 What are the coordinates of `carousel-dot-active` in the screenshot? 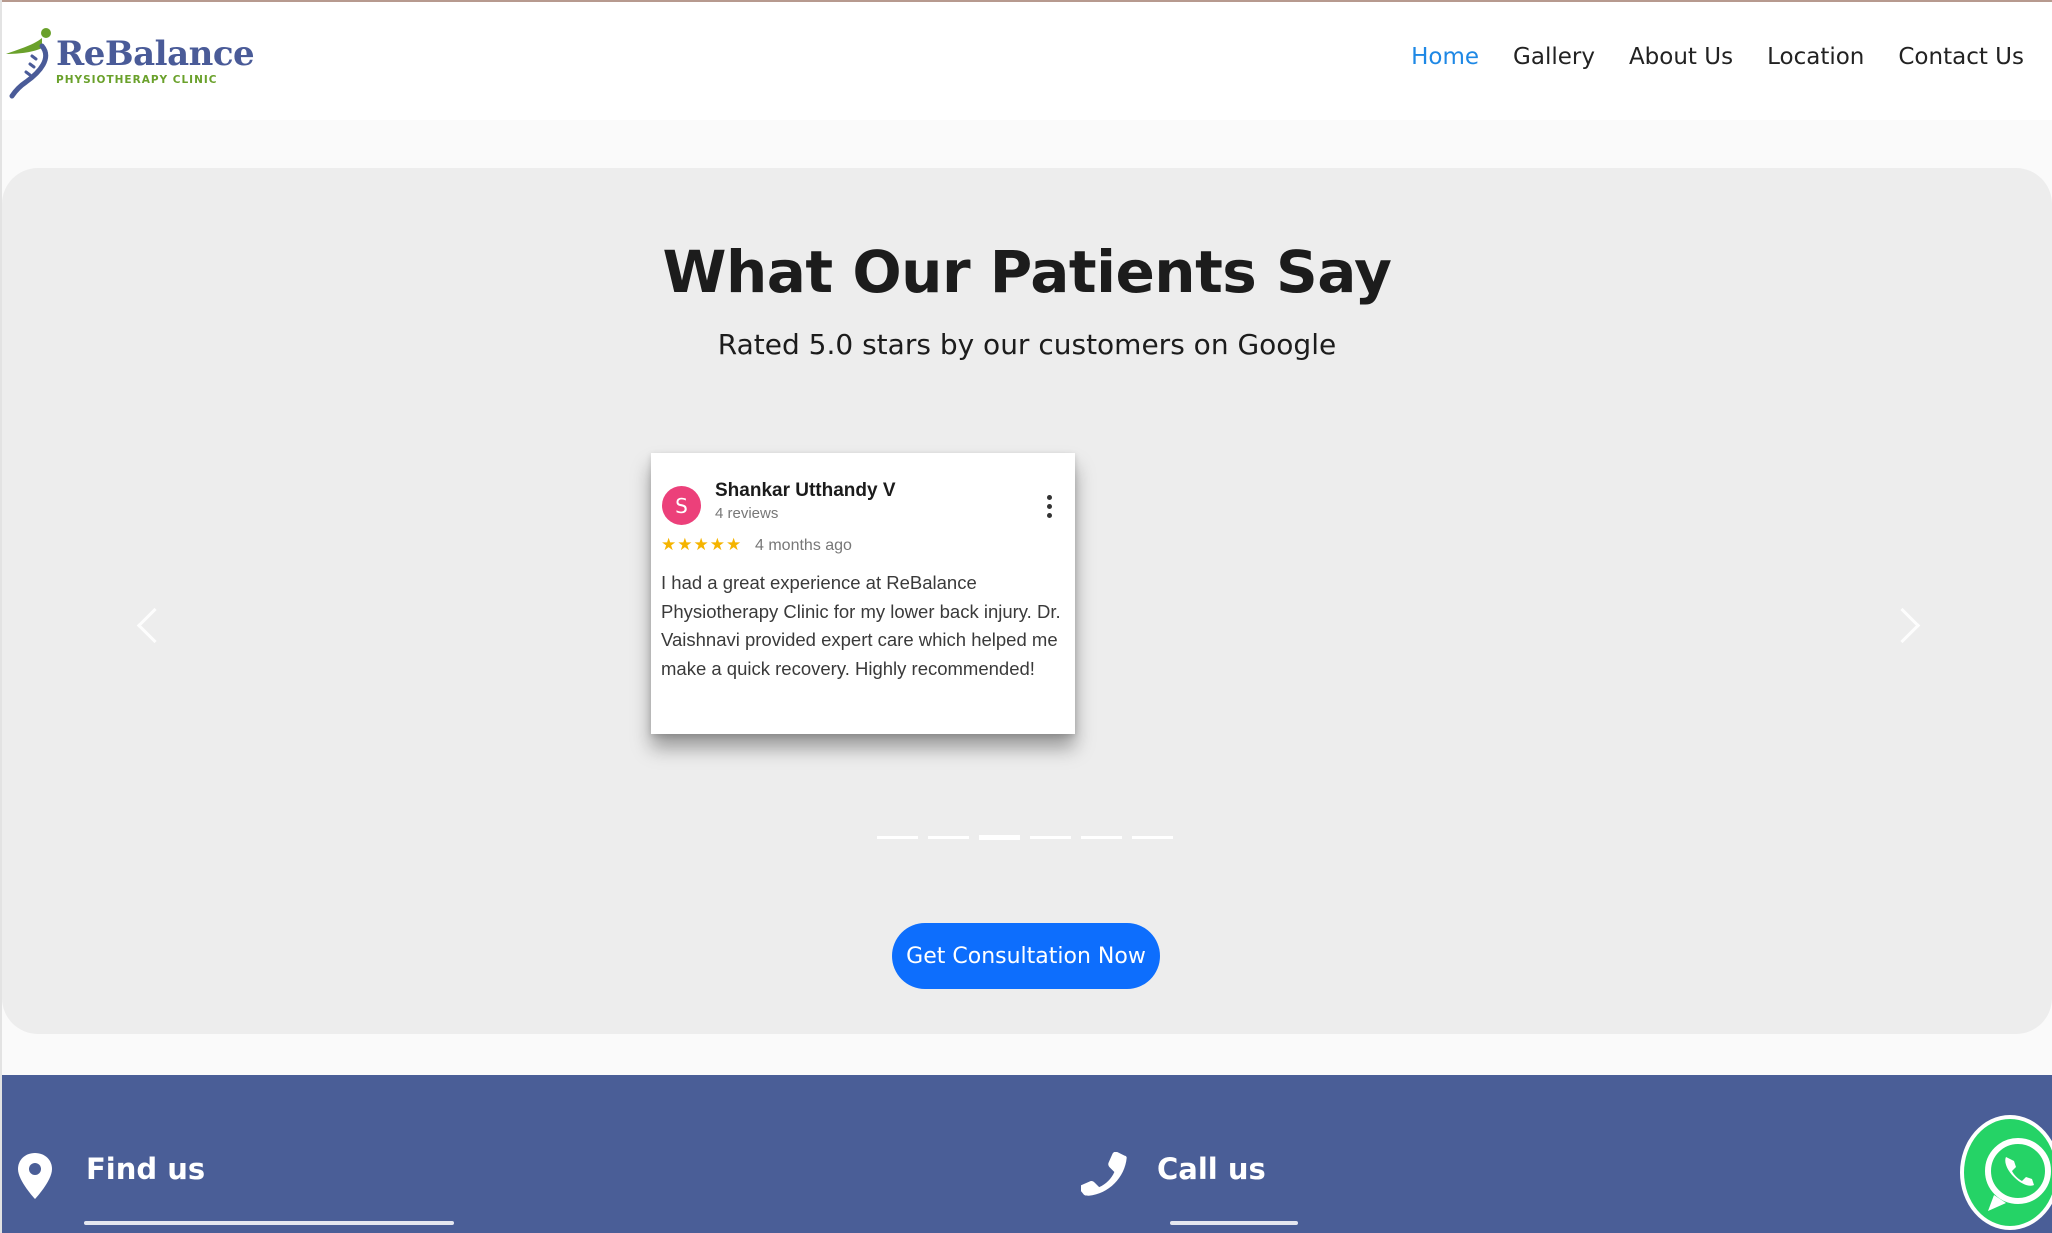 It's located at (999, 837).